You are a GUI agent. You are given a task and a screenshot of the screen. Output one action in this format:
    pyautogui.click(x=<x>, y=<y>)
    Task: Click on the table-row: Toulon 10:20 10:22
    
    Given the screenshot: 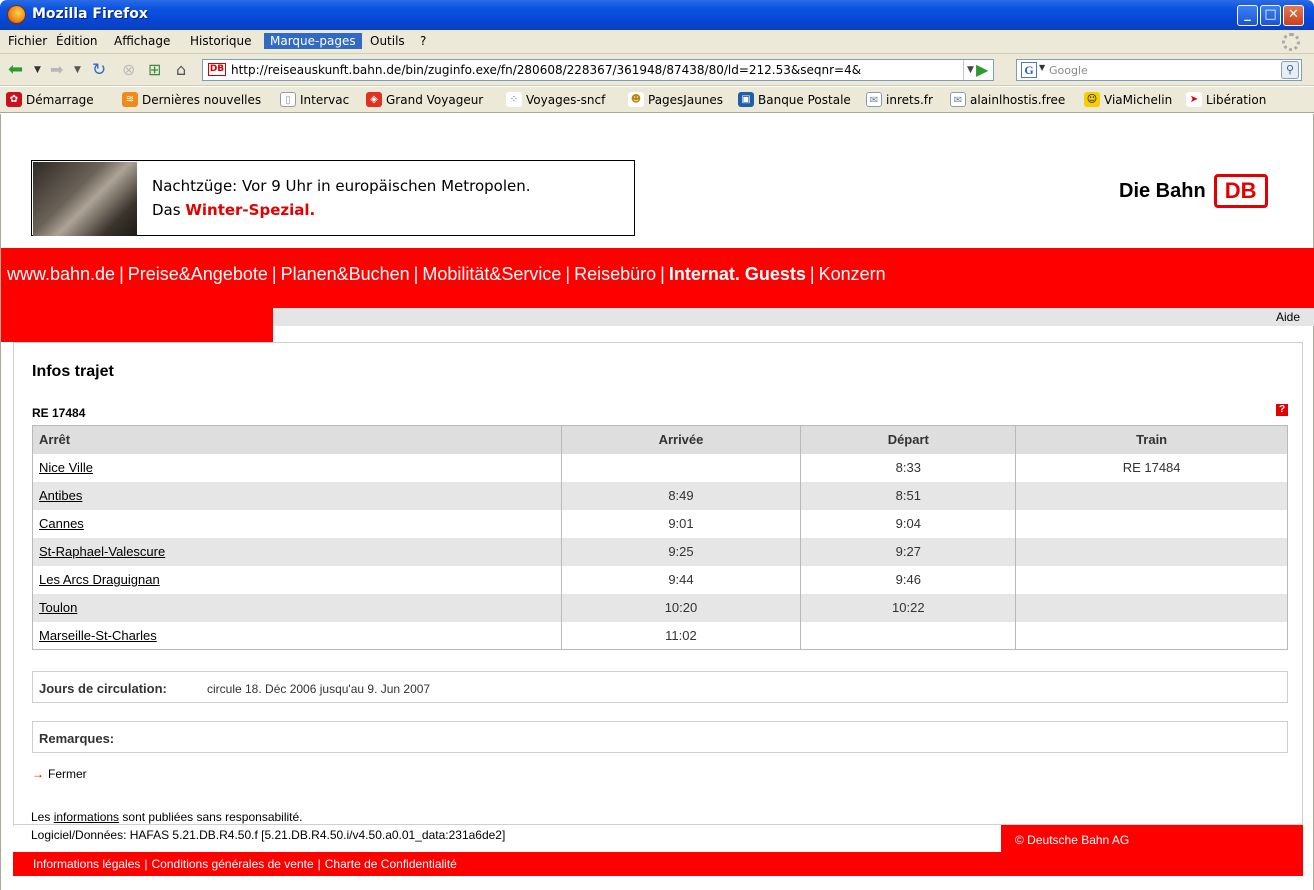 What is the action you would take?
    pyautogui.click(x=660, y=607)
    